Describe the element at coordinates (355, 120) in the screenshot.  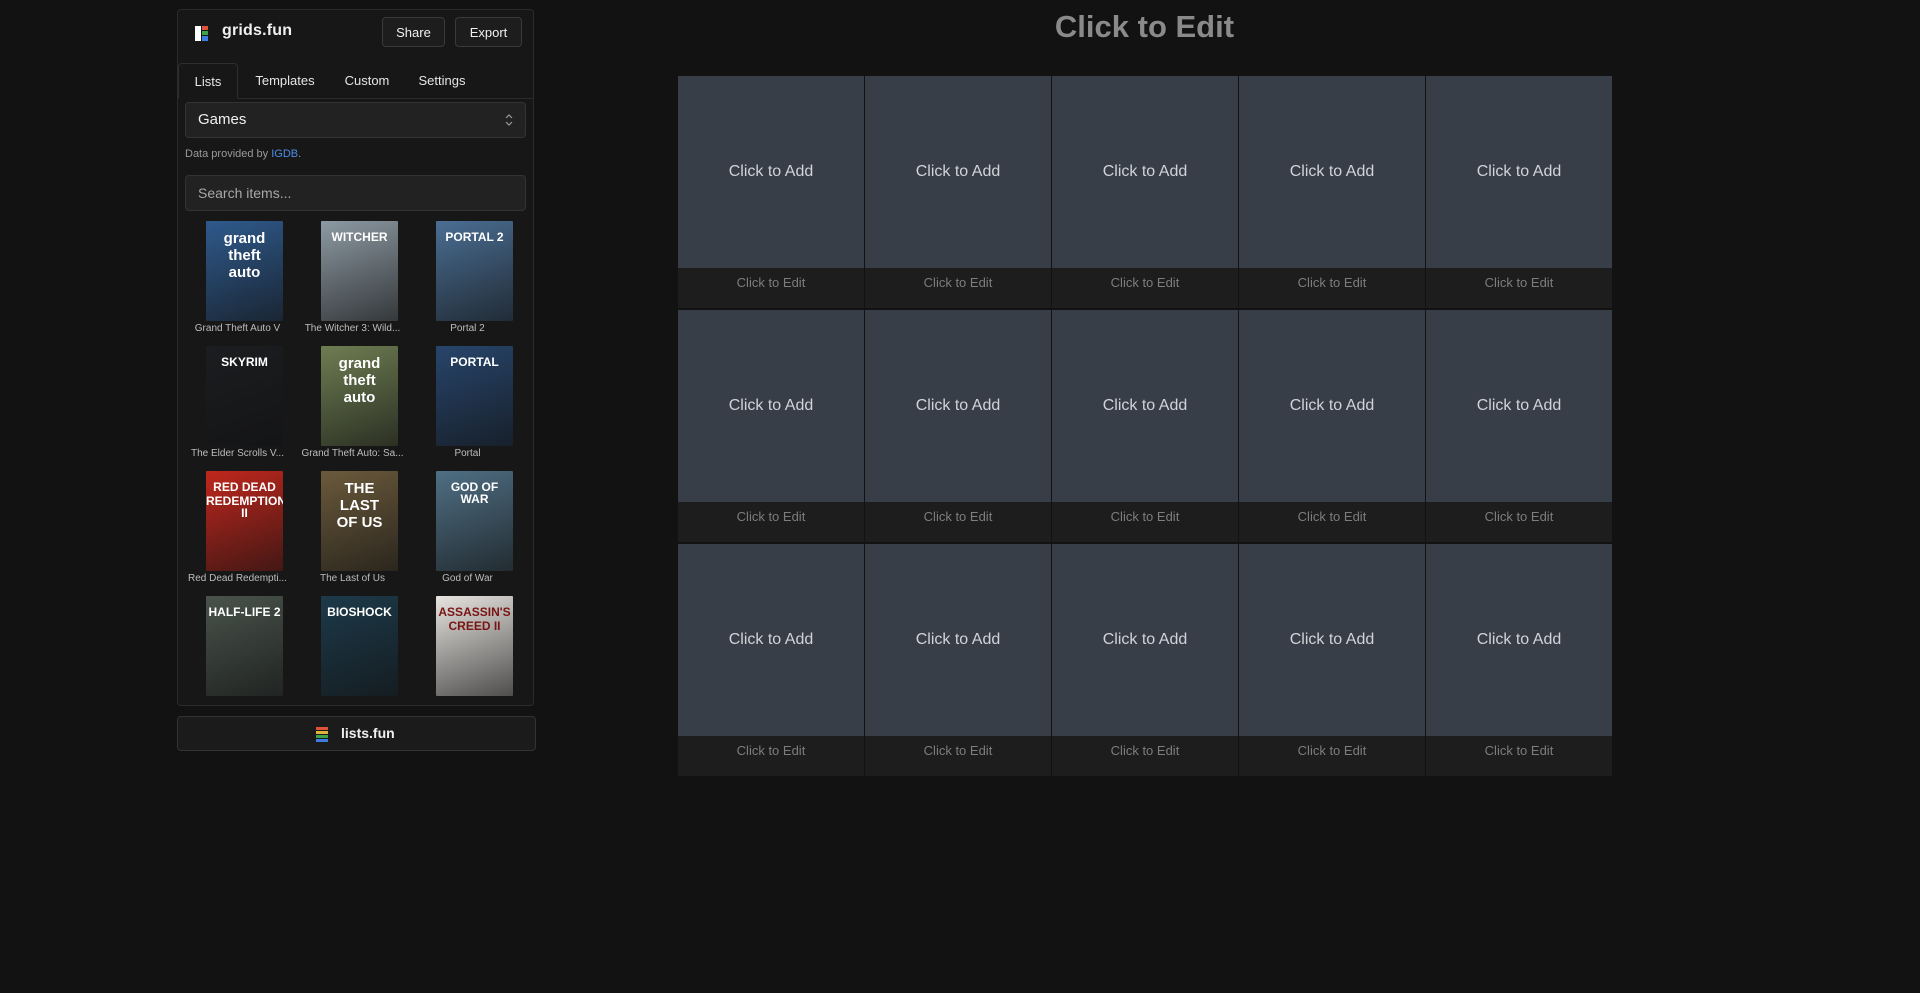
I see `list-category-select: Games` at that location.